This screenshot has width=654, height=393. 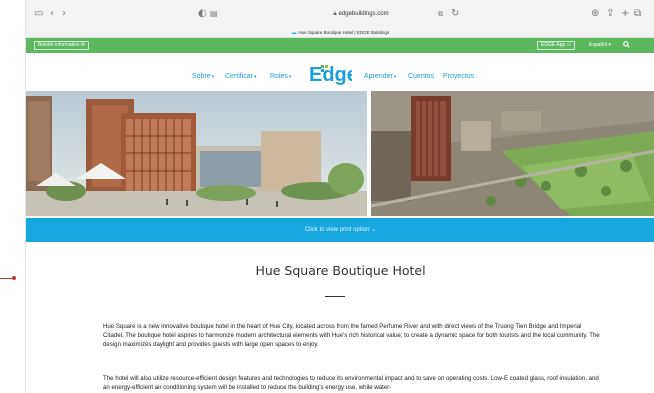 I want to click on language-select: Español ▾, so click(x=600, y=45).